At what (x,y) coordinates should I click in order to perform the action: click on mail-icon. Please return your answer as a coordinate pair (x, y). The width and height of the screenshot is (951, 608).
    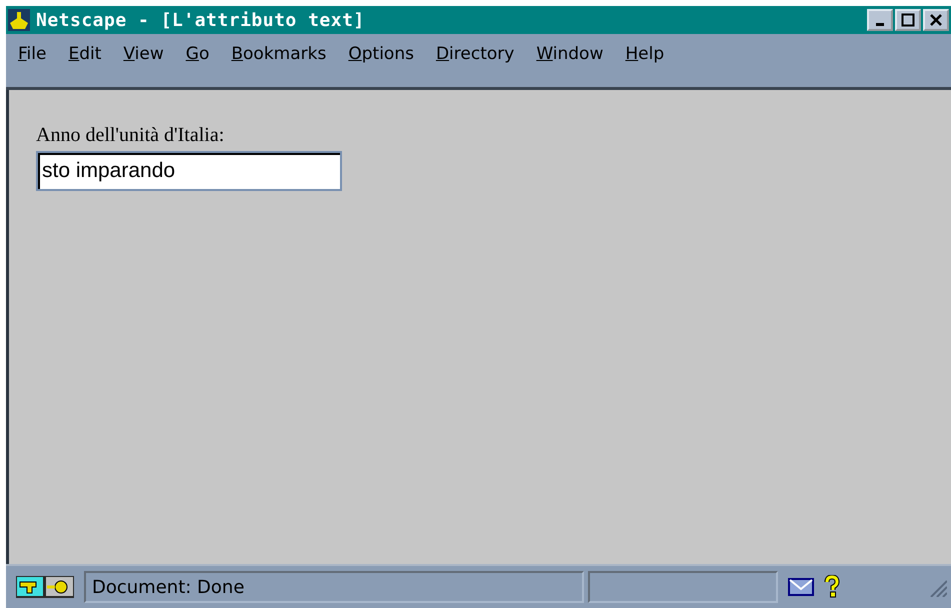
    Looking at the image, I should click on (801, 587).